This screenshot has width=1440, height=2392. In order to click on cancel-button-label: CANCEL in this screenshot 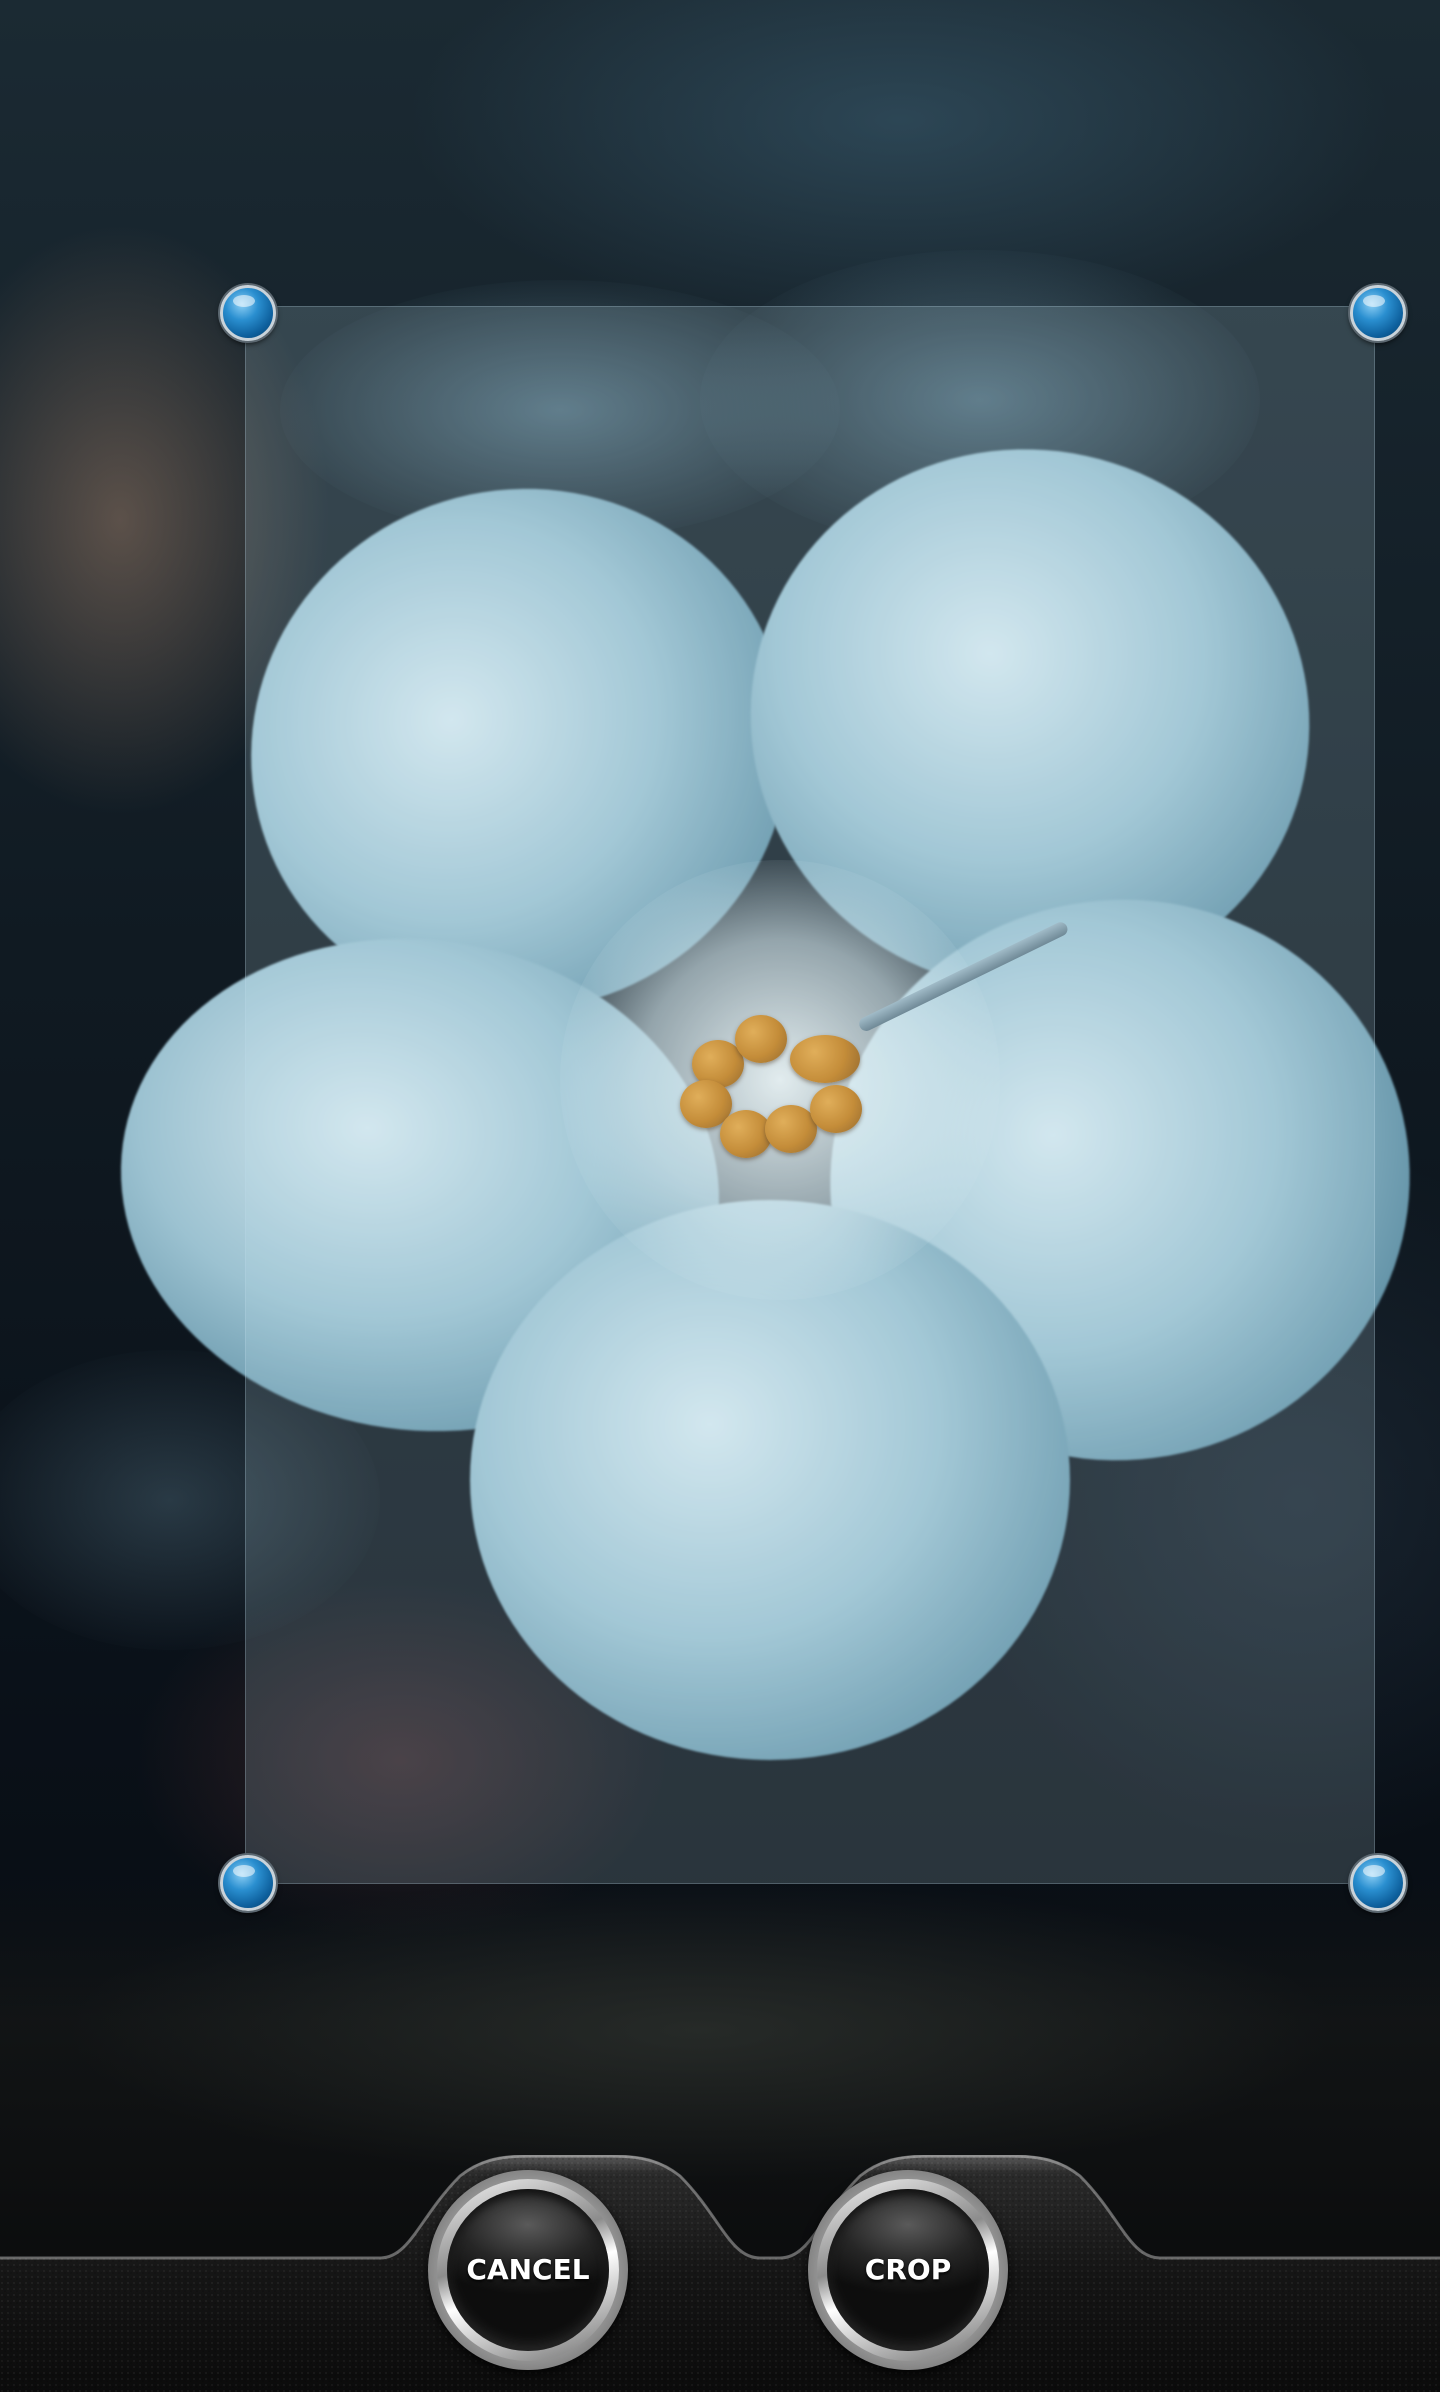, I will do `click(528, 2269)`.